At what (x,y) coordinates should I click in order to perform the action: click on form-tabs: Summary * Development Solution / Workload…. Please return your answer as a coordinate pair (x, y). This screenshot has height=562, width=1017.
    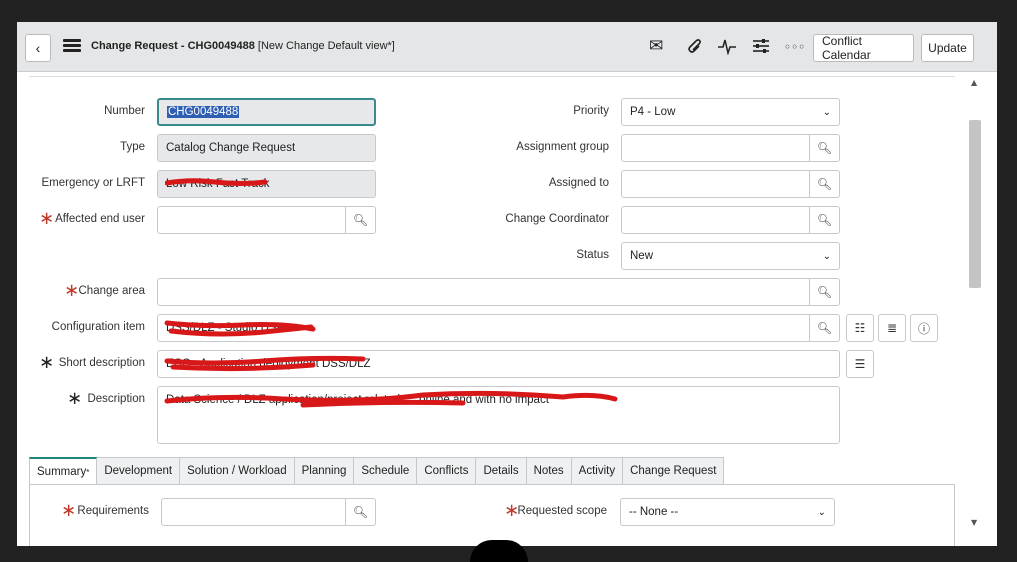
    Looking at the image, I should click on (377, 471).